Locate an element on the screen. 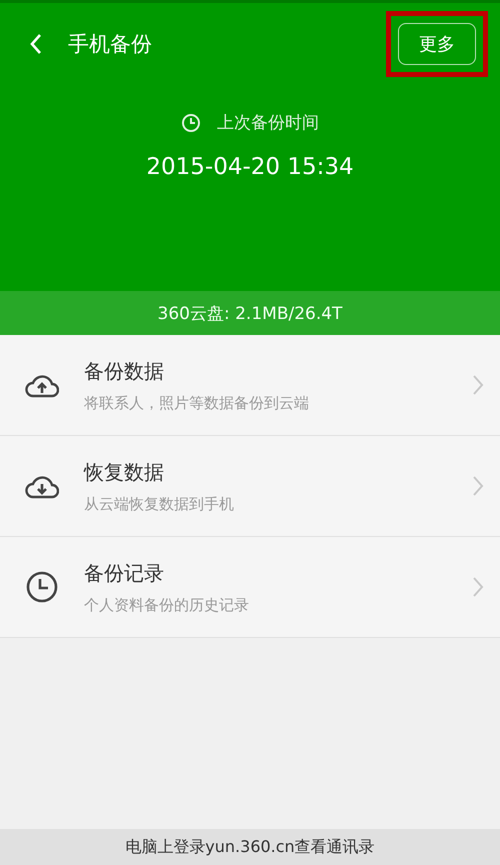 Image resolution: width=500 pixels, height=865 pixels. item-title: 恢复数据 is located at coordinates (124, 472).